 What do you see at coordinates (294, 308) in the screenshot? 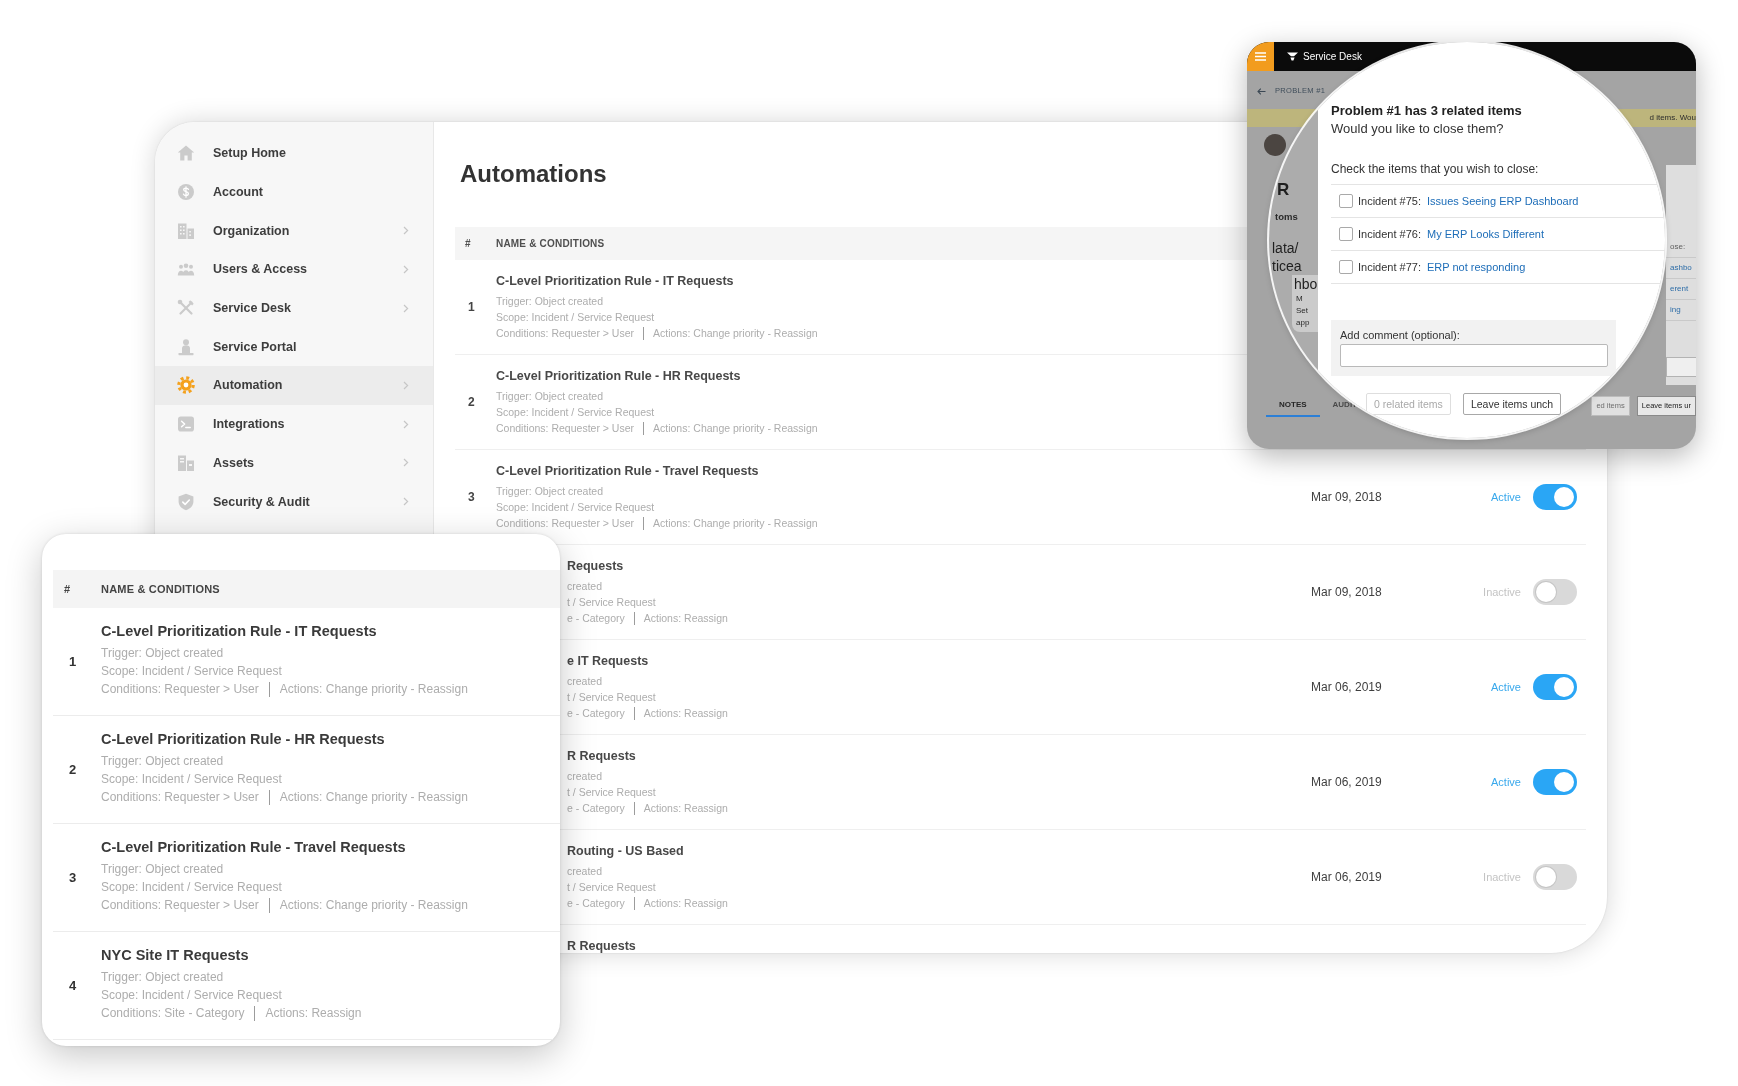
I see `sidebar-item: Service Desk` at bounding box center [294, 308].